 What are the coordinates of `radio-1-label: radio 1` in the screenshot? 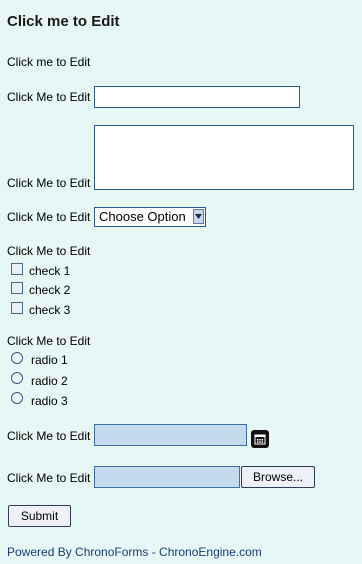 It's located at (49, 360).